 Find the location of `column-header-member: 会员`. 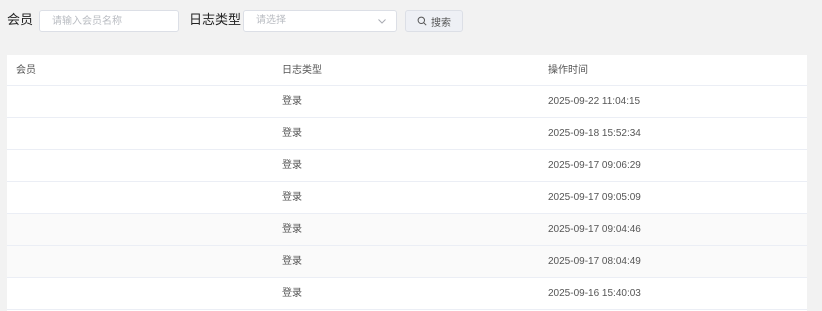

column-header-member: 会员 is located at coordinates (26, 70).